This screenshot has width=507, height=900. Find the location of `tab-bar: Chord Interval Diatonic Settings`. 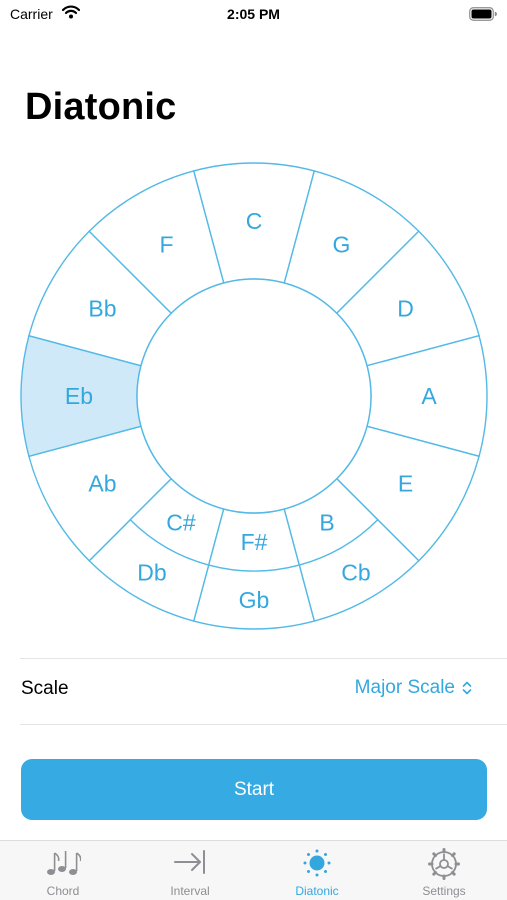

tab-bar: Chord Interval Diatonic Settings is located at coordinates (253, 870).